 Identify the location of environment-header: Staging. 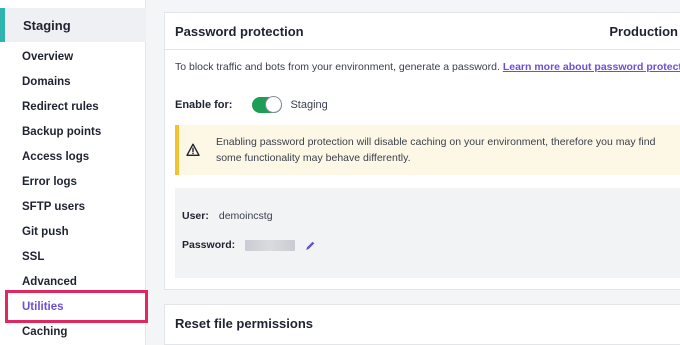
(73, 25).